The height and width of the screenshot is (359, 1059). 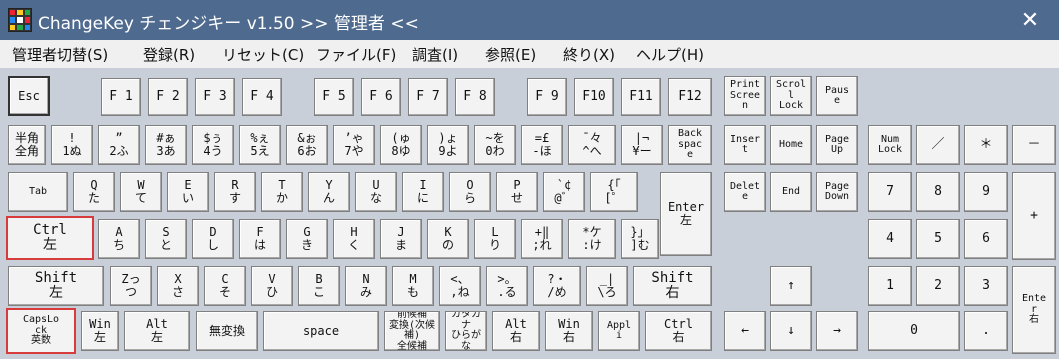 I want to click on key-backslash: _| \ろ, so click(x=607, y=286).